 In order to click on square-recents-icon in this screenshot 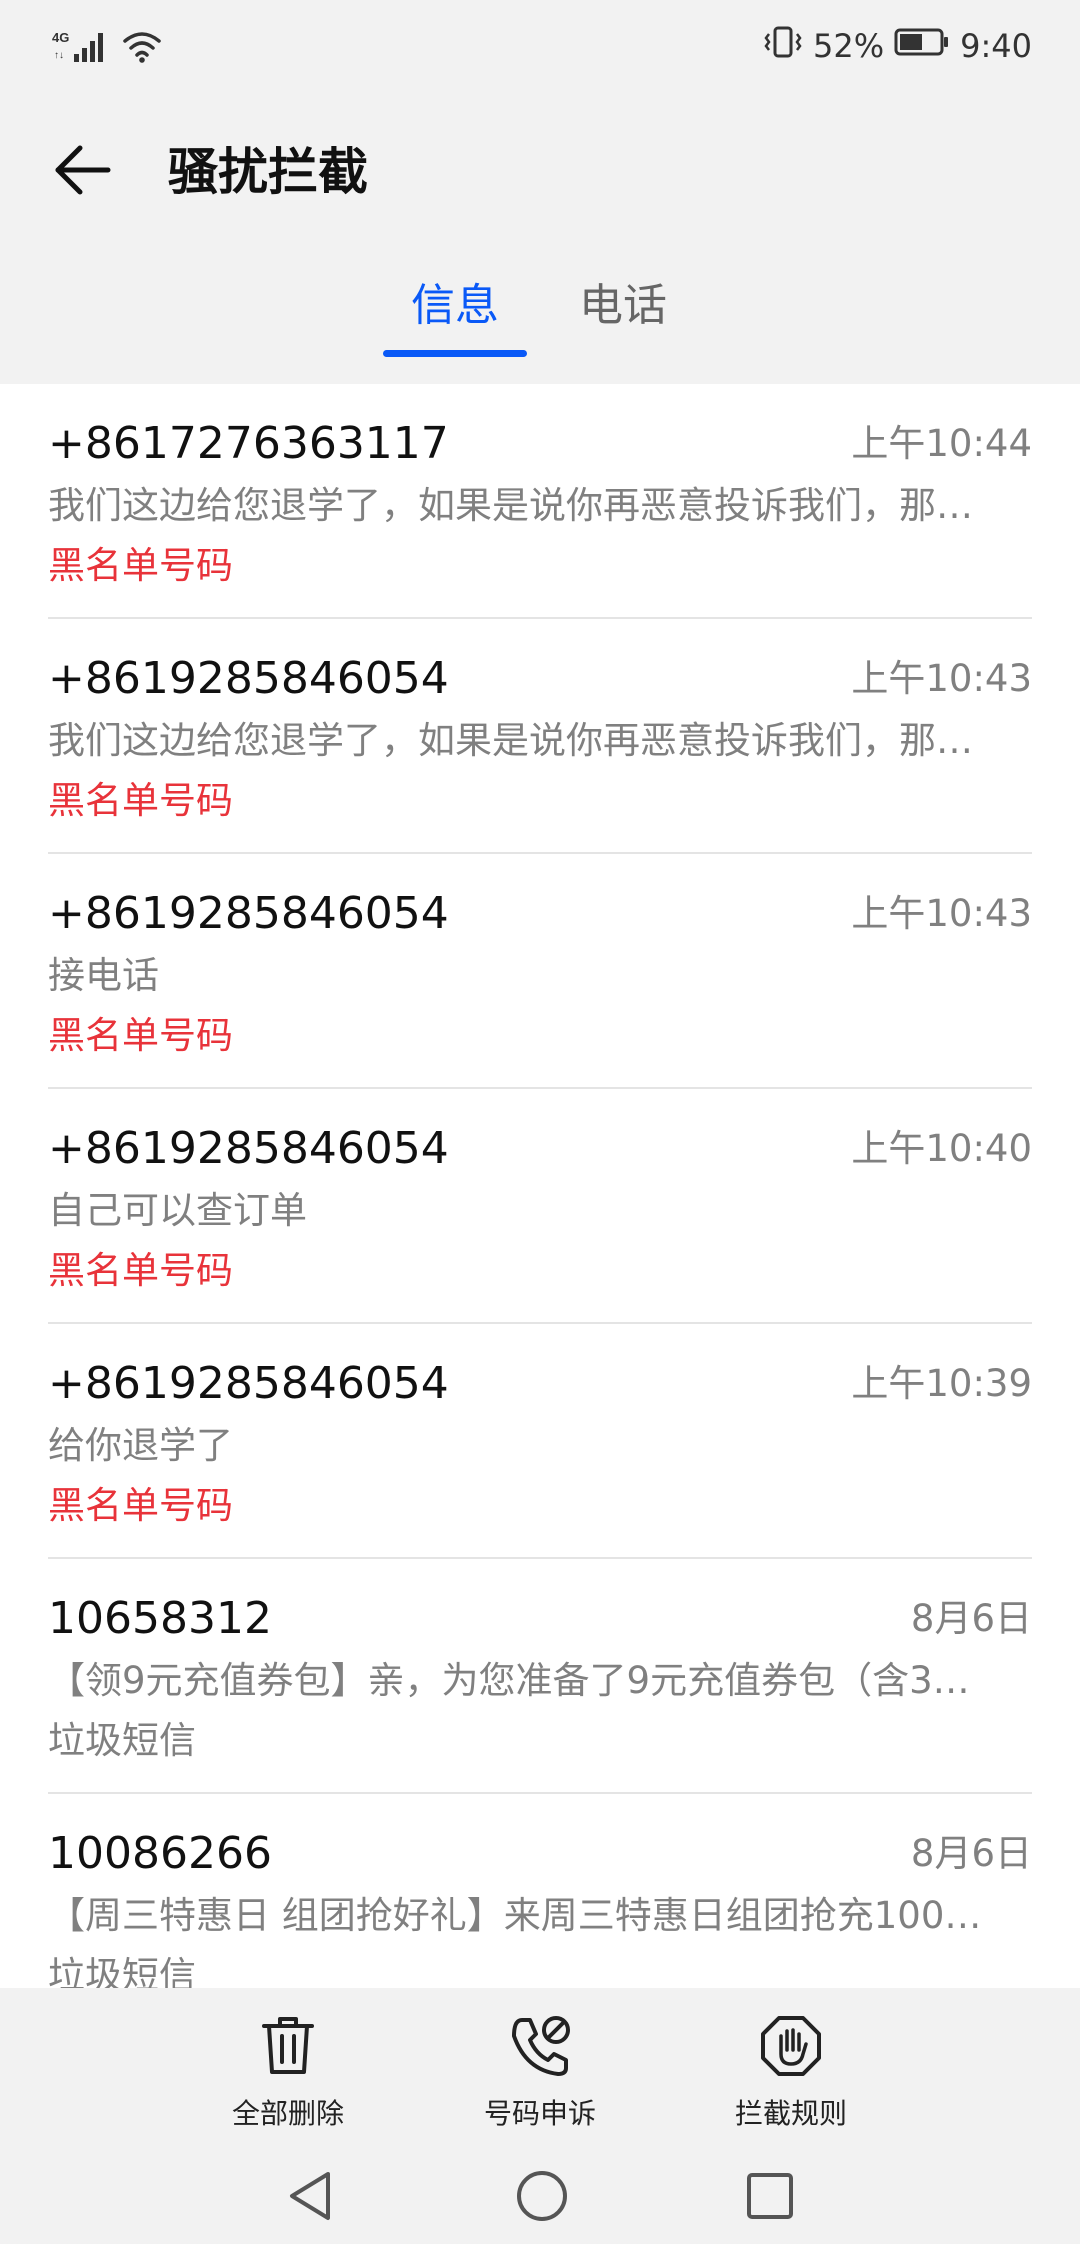, I will do `click(770, 2200)`.